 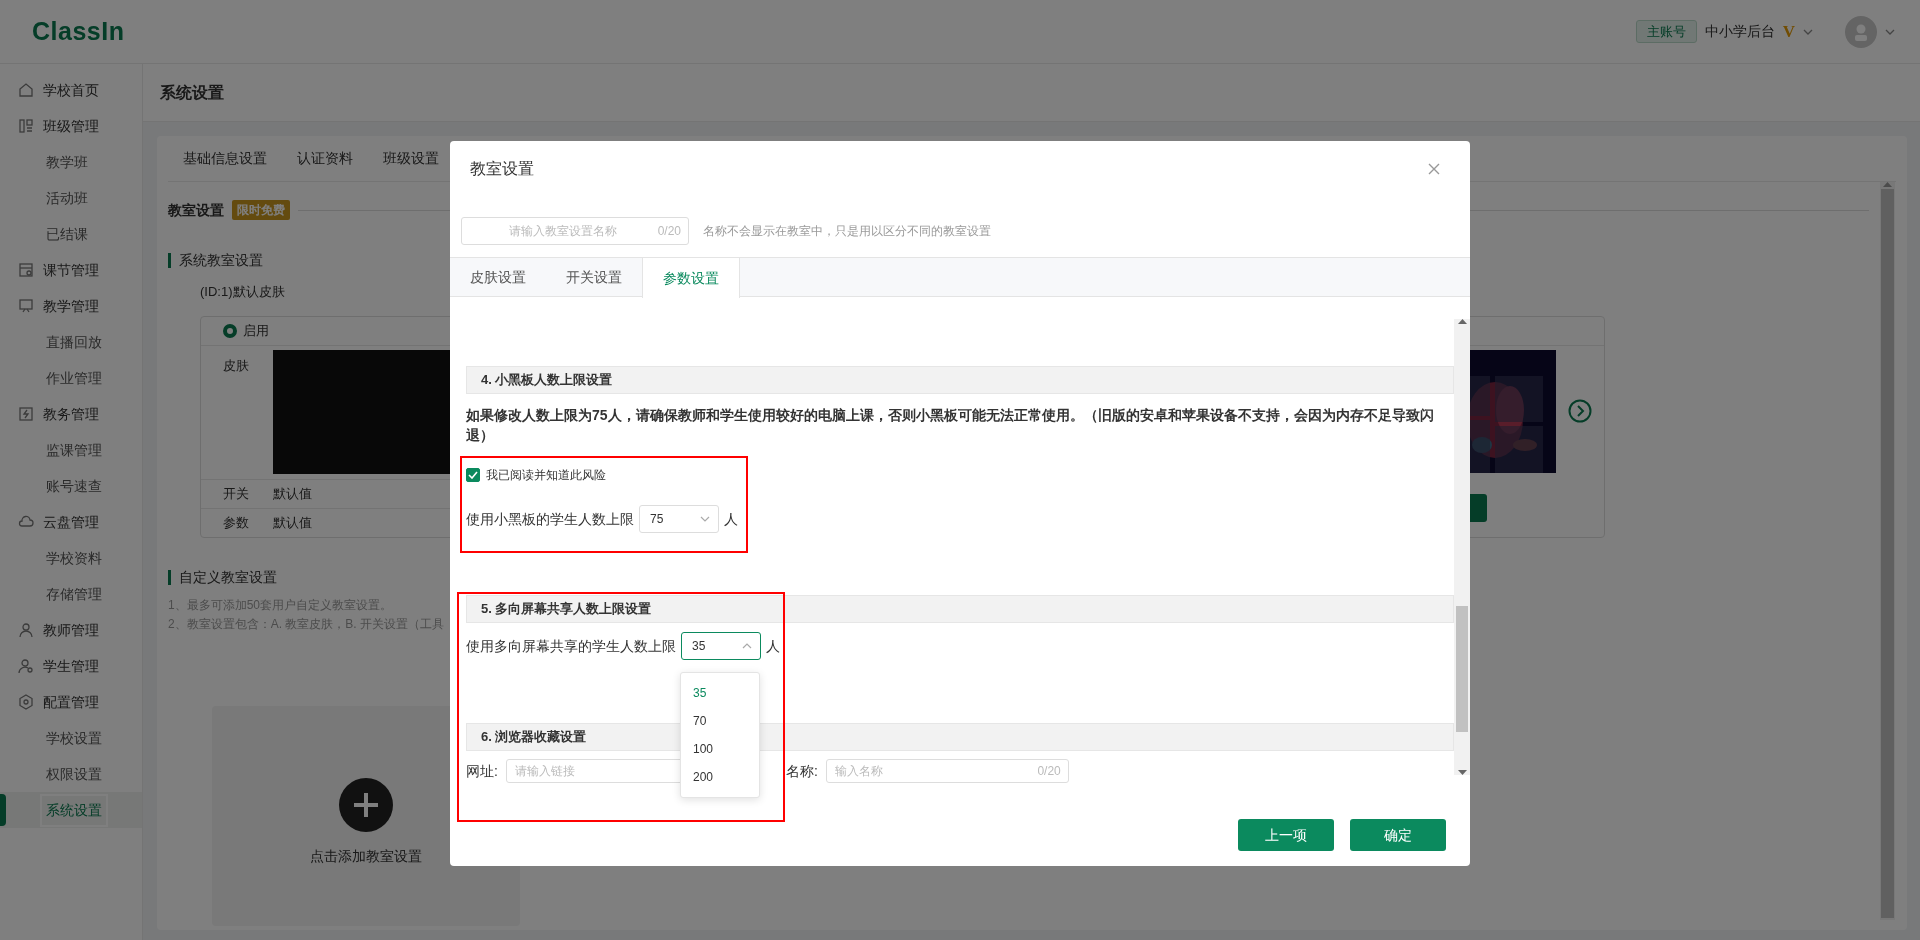 What do you see at coordinates (1739, 31) in the screenshot?
I see `school-name: 中小学后台` at bounding box center [1739, 31].